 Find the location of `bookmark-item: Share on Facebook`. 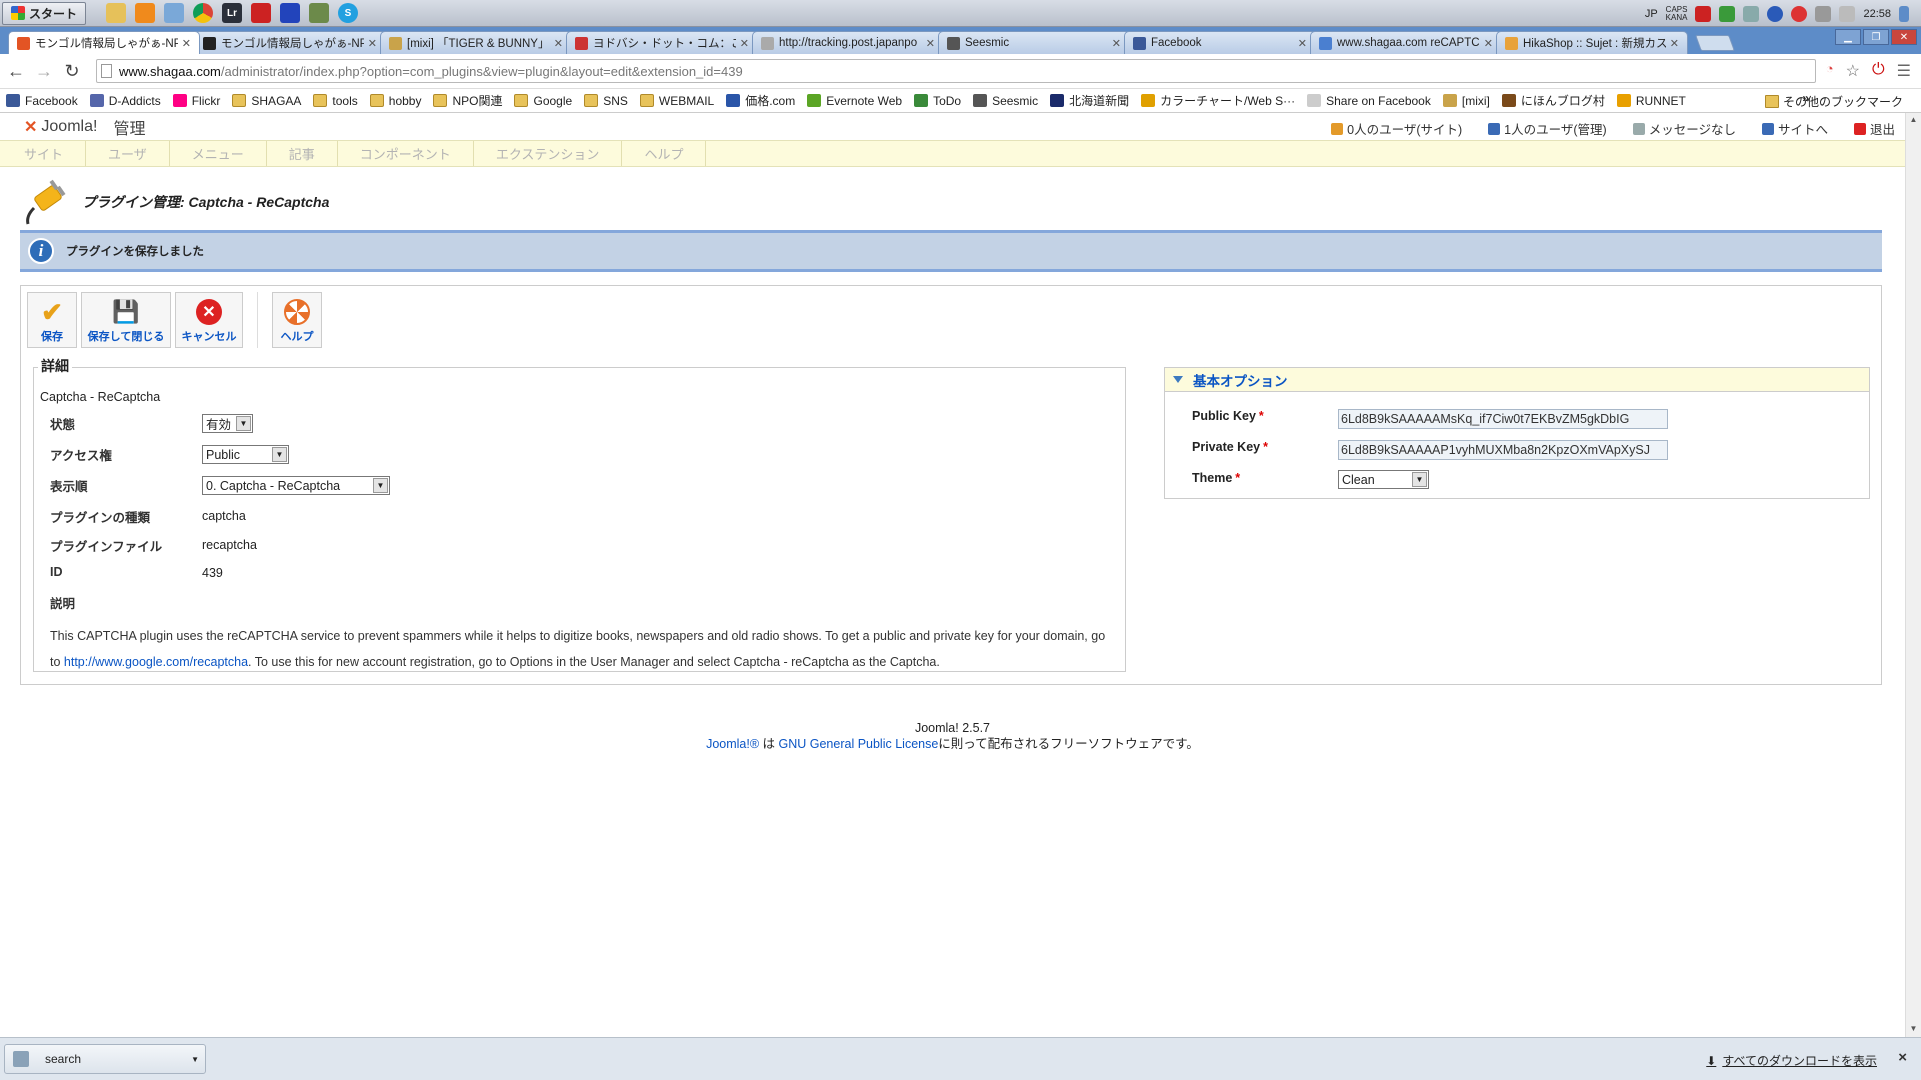

bookmark-item: Share on Facebook is located at coordinates (1369, 101).